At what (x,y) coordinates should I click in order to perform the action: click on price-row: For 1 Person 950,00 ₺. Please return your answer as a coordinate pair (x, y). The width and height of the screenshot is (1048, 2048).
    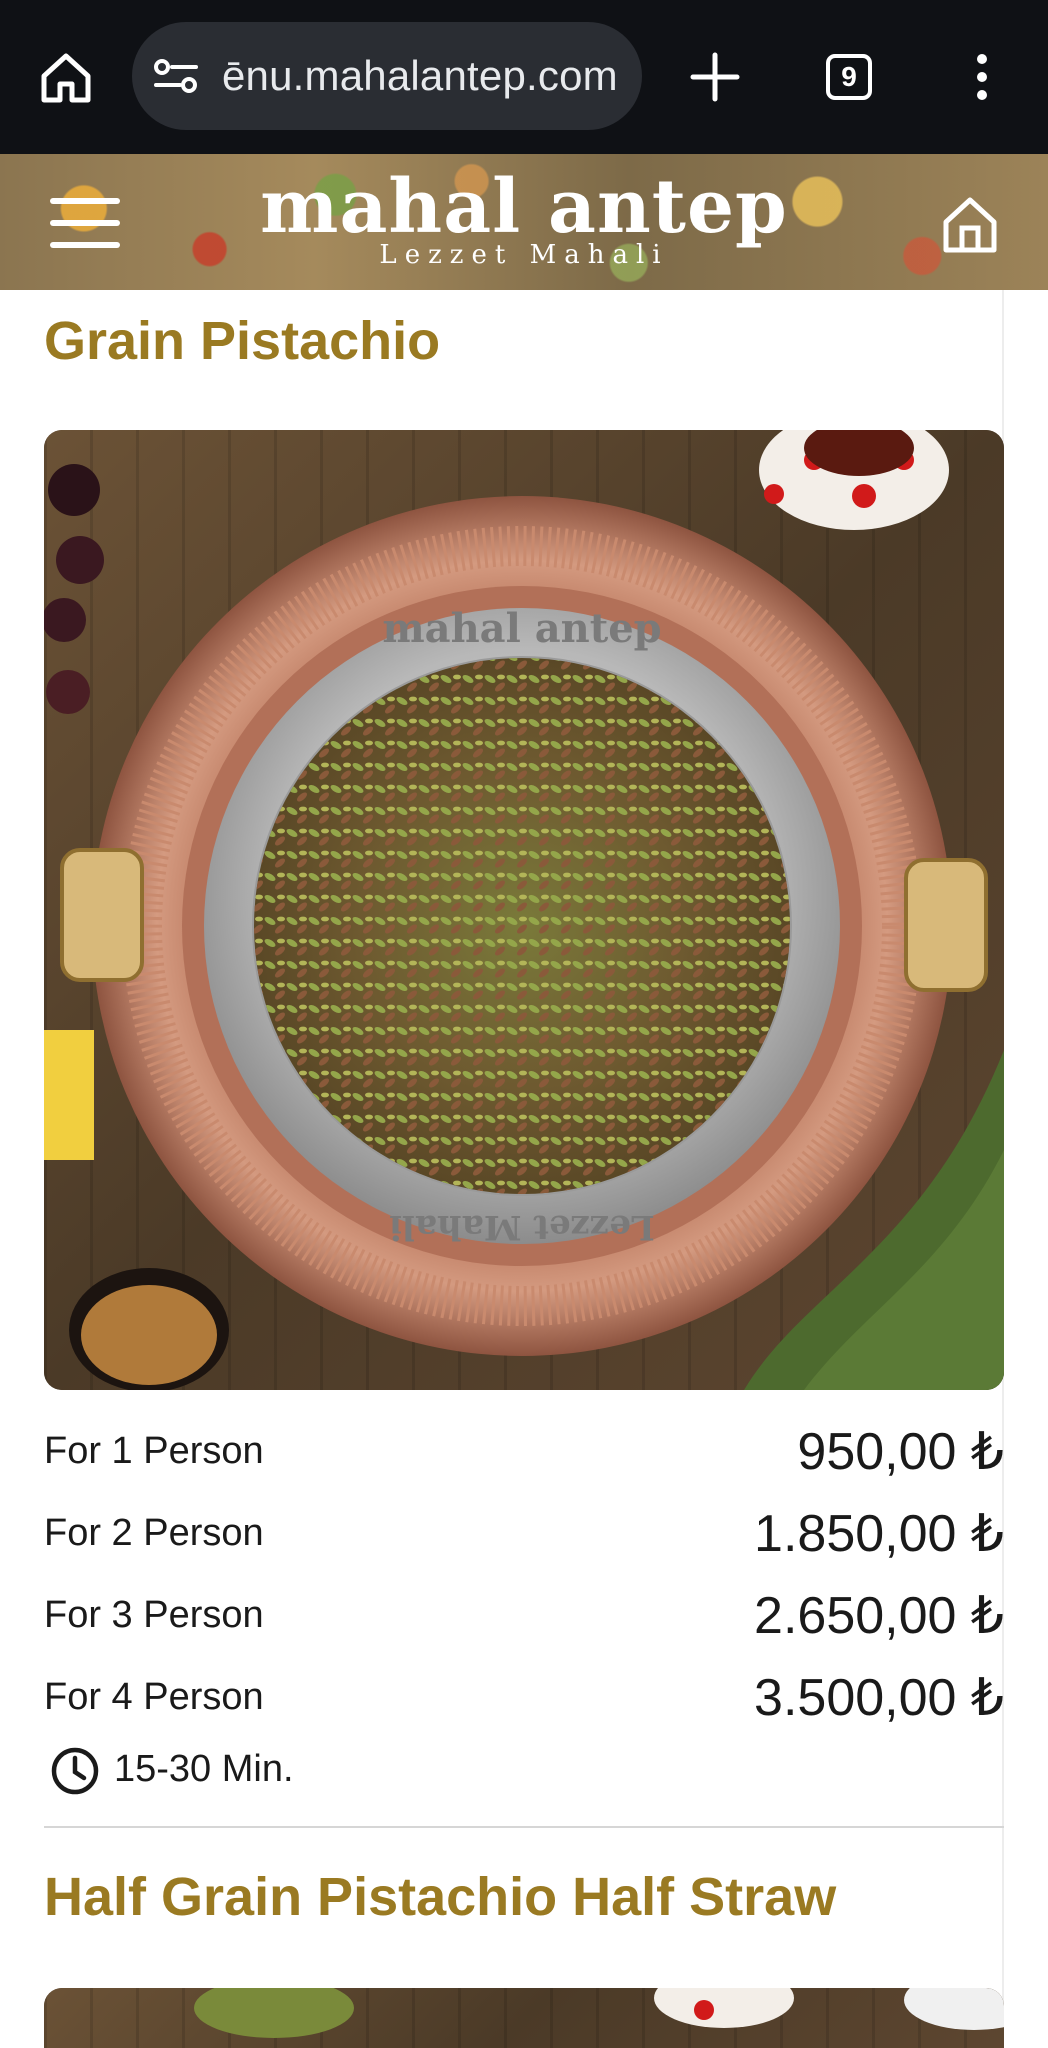
    Looking at the image, I should click on (524, 1452).